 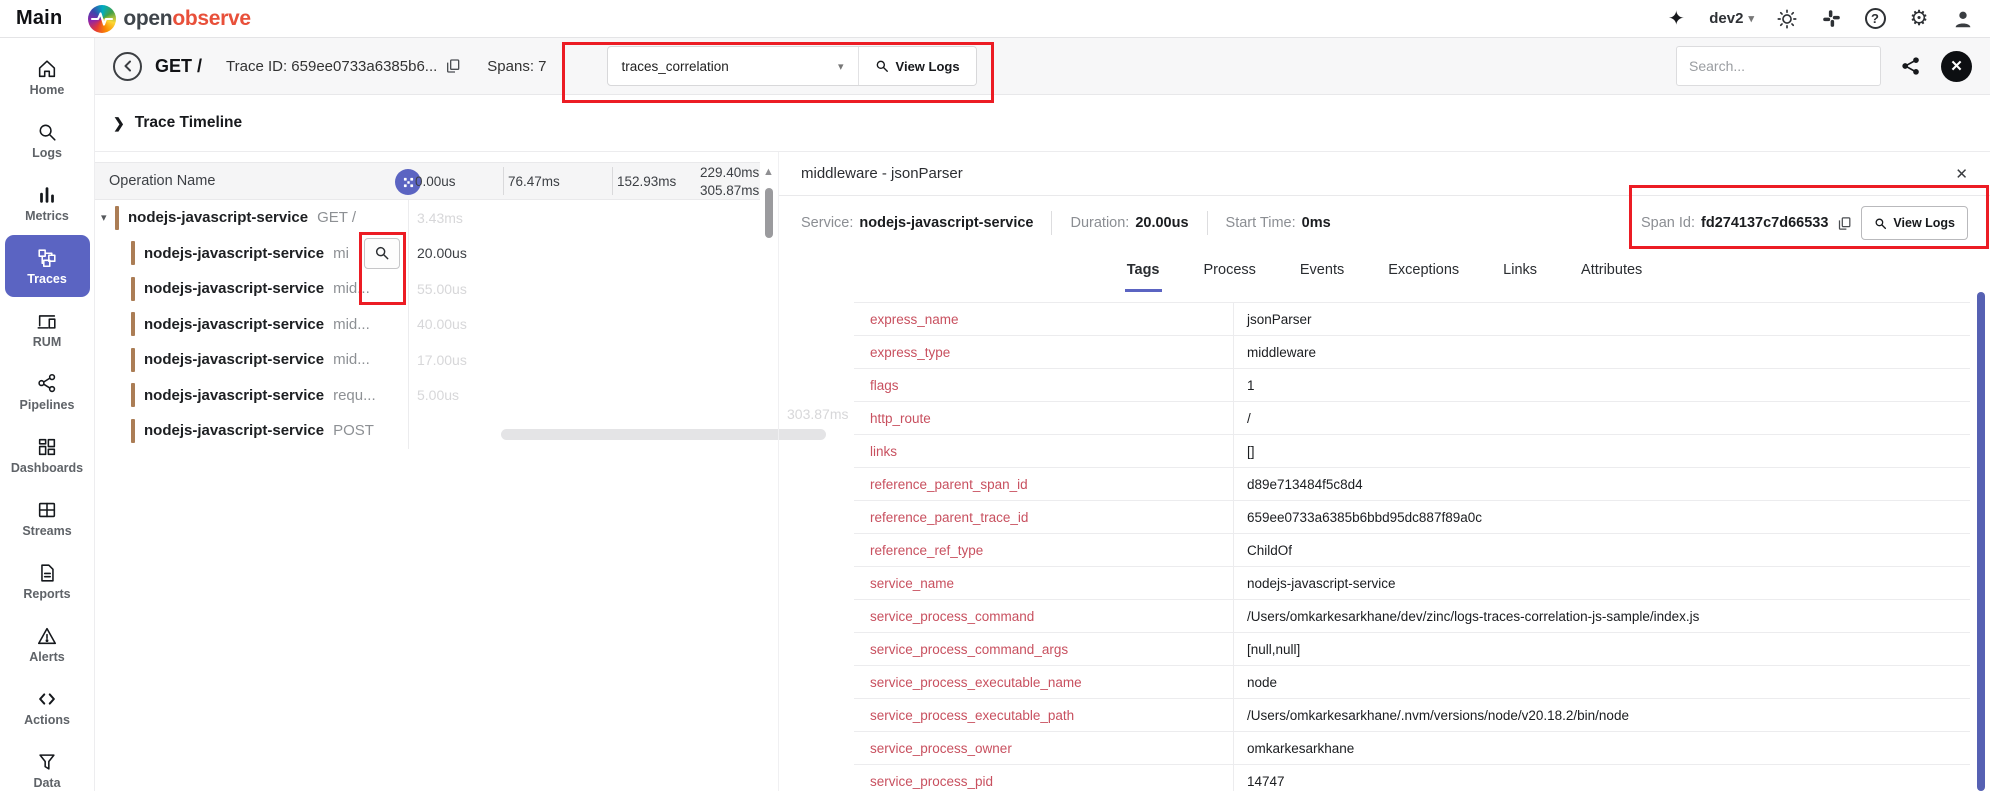 I want to click on close-details-icon: ✕, so click(x=1961, y=174).